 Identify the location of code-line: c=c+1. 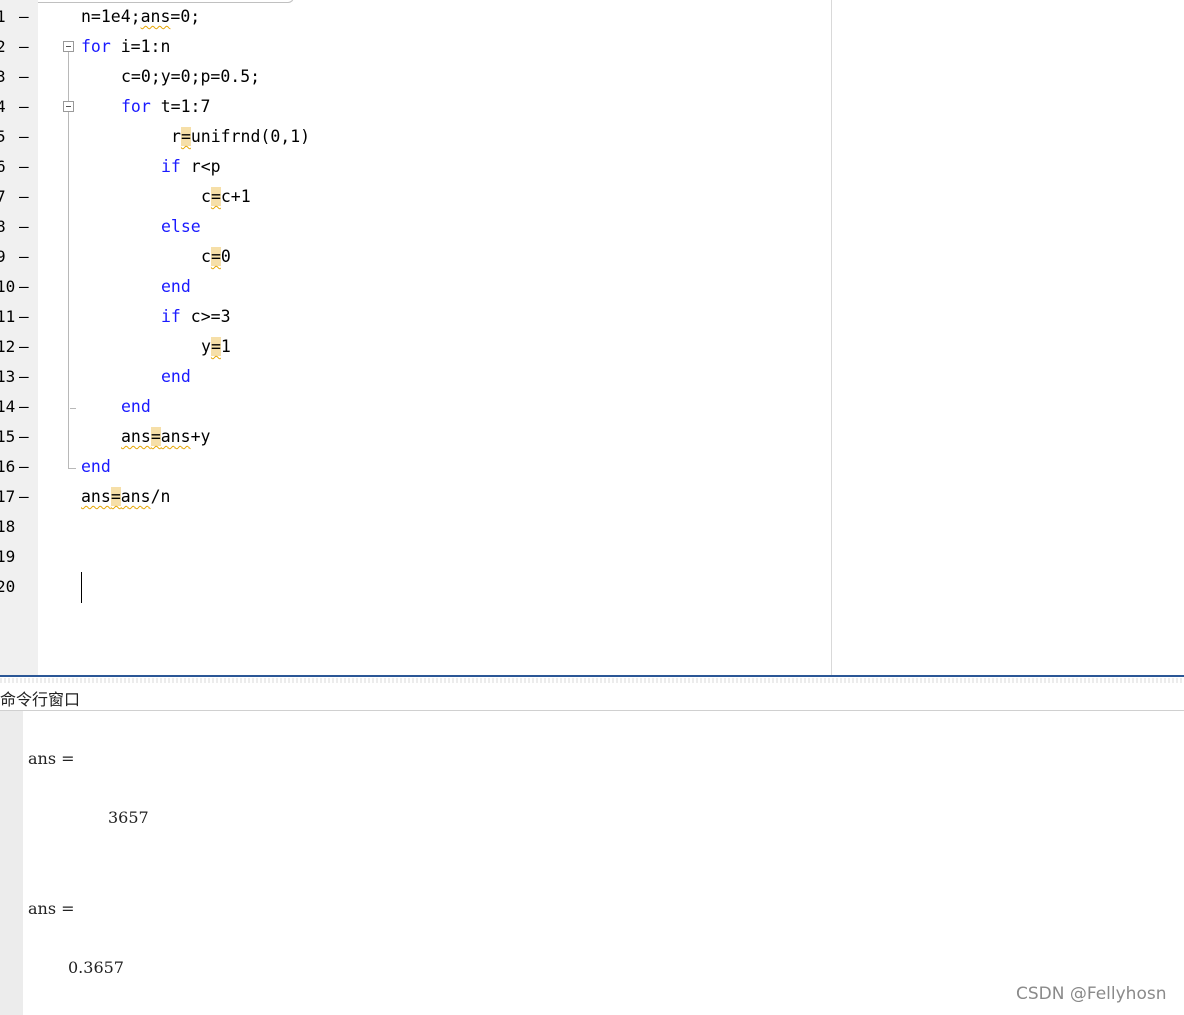
(226, 196).